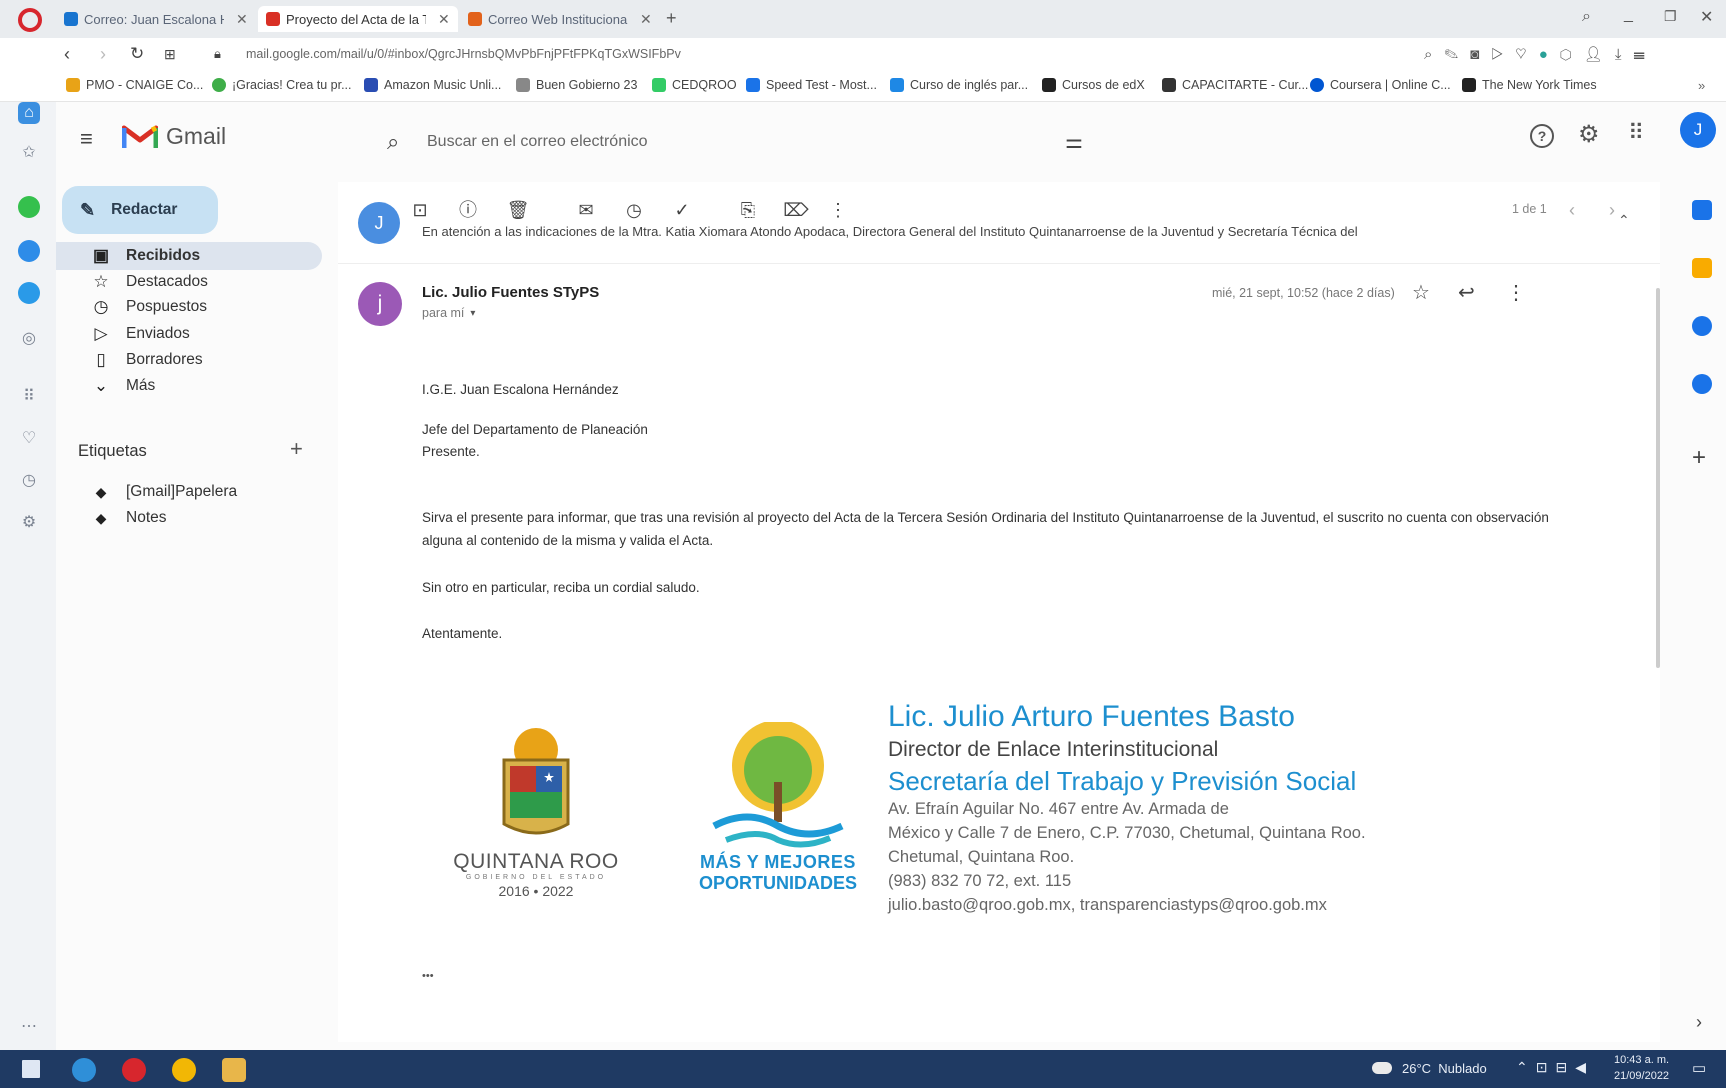 Image resolution: width=1726 pixels, height=1088 pixels. Describe the element at coordinates (29, 523) in the screenshot. I see `settings-sidebar-icon: ⚙` at that location.